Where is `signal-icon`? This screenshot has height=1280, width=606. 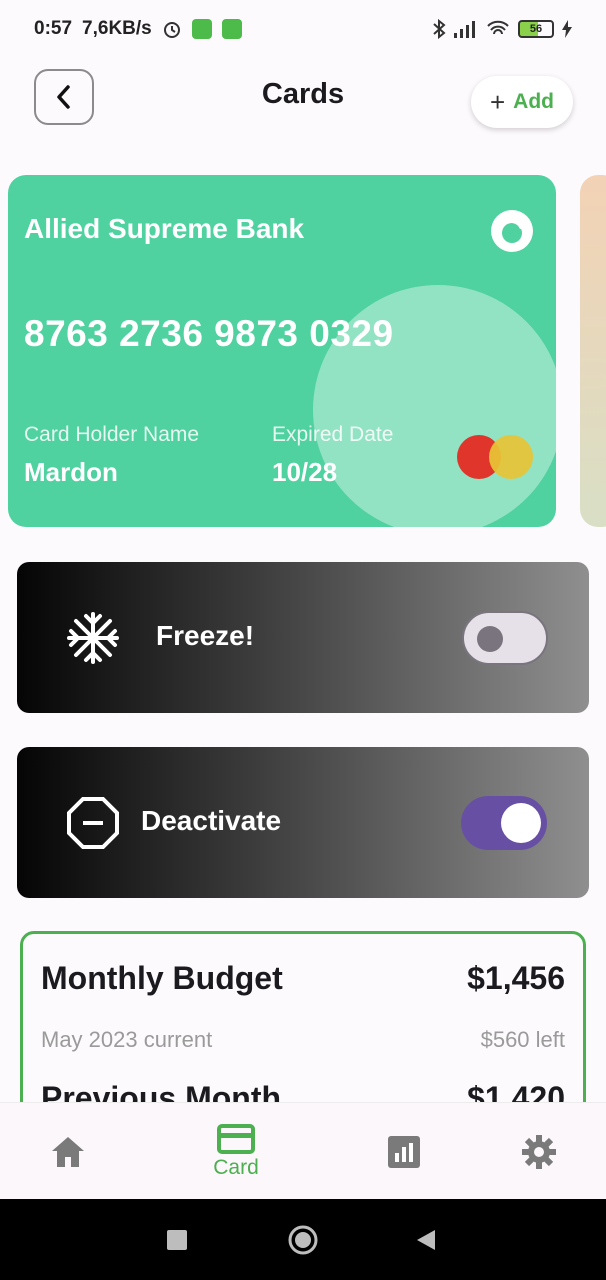 signal-icon is located at coordinates (464, 29).